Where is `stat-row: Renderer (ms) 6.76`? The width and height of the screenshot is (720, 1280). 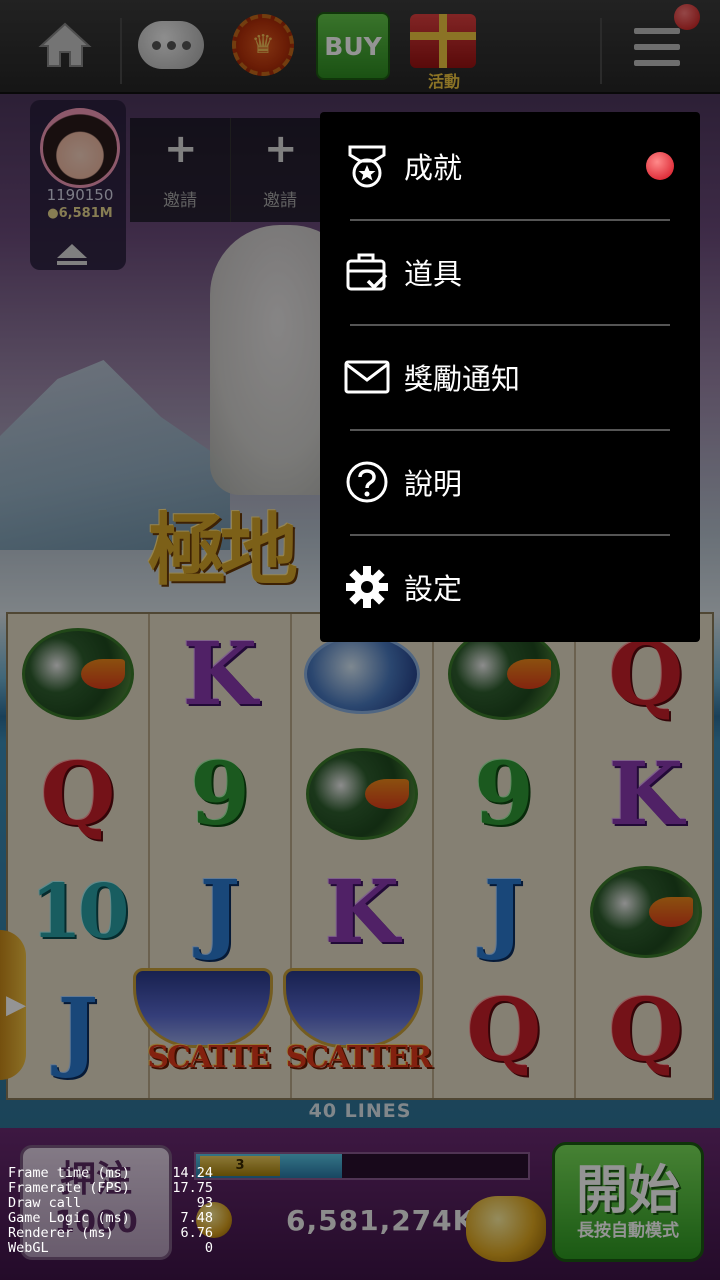
stat-row: Renderer (ms) 6.76 is located at coordinates (110, 1233).